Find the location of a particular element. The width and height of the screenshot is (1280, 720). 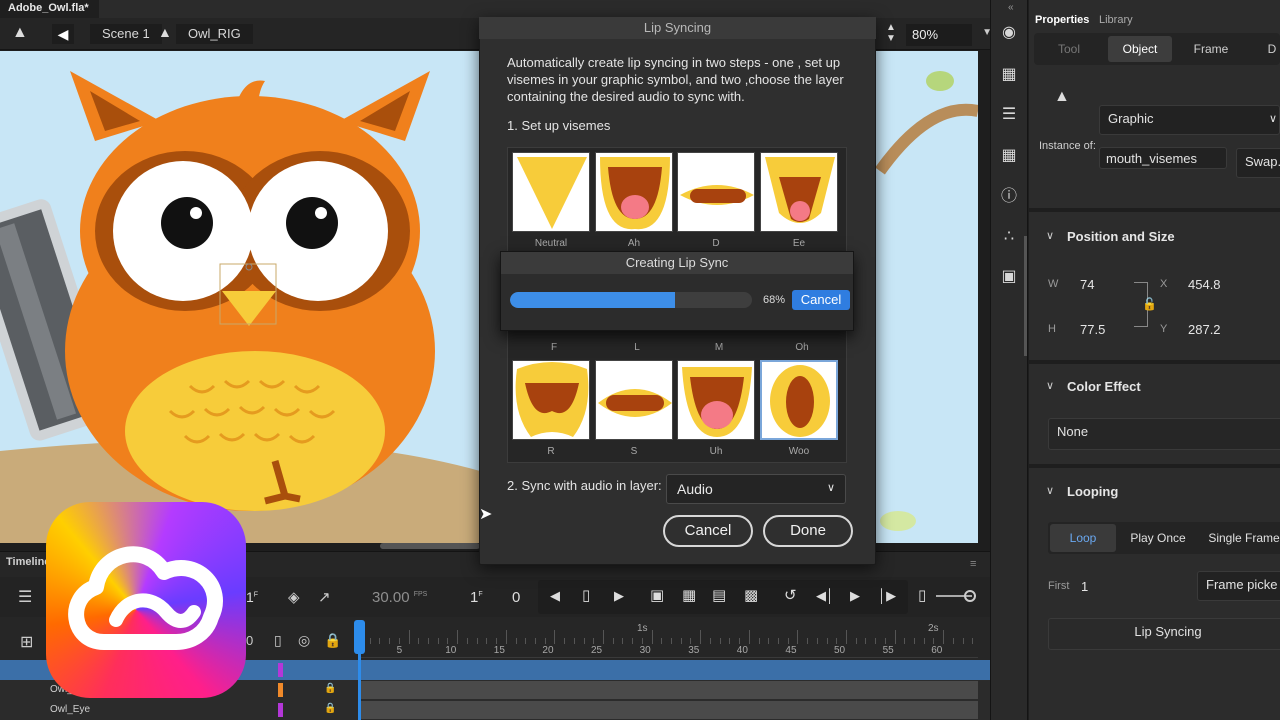

playhead-handle is located at coordinates (359, 637).